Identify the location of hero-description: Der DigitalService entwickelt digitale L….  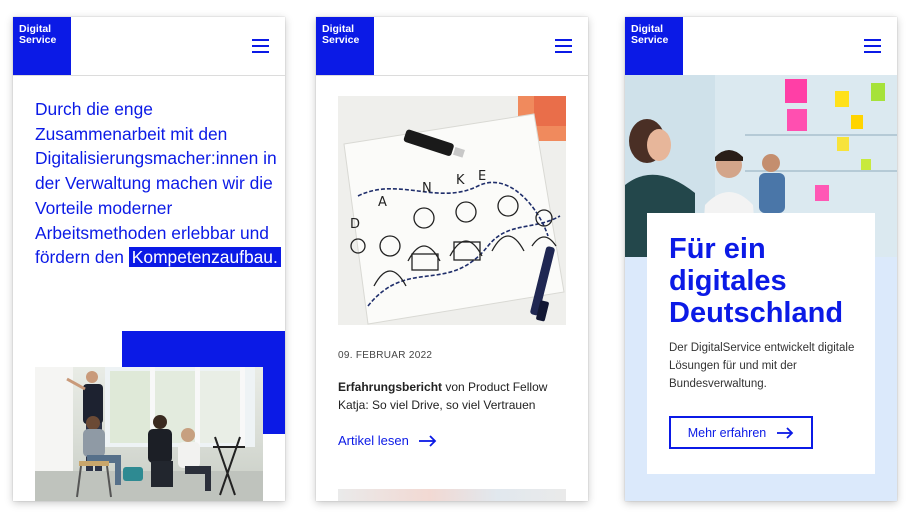
(762, 366).